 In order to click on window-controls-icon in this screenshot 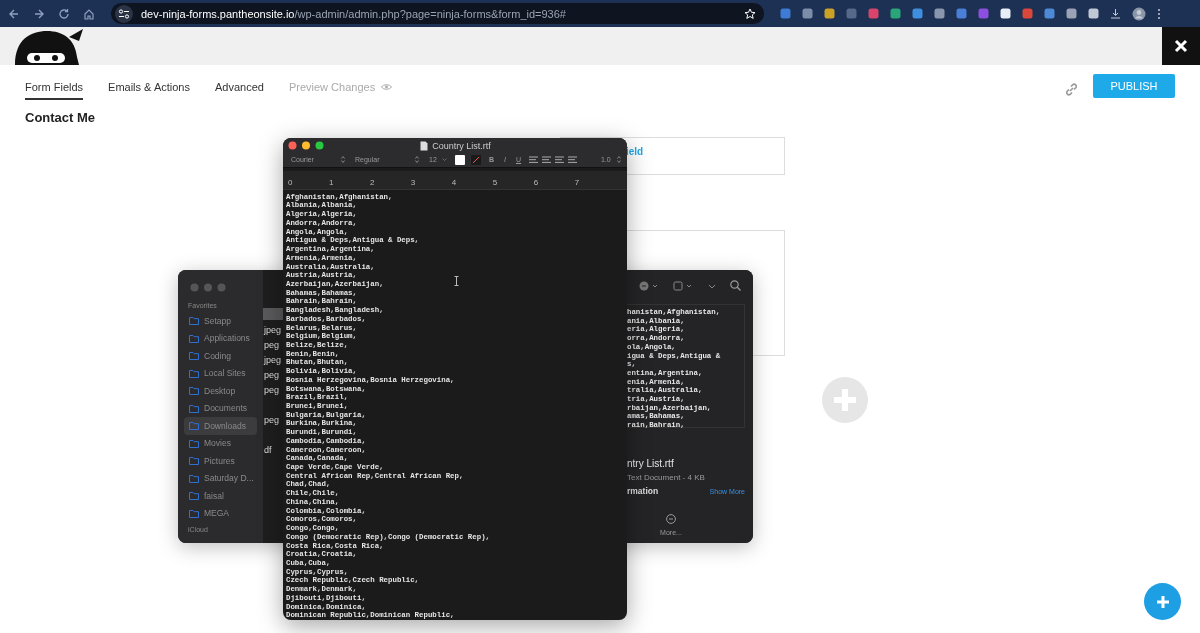, I will do `click(306, 146)`.